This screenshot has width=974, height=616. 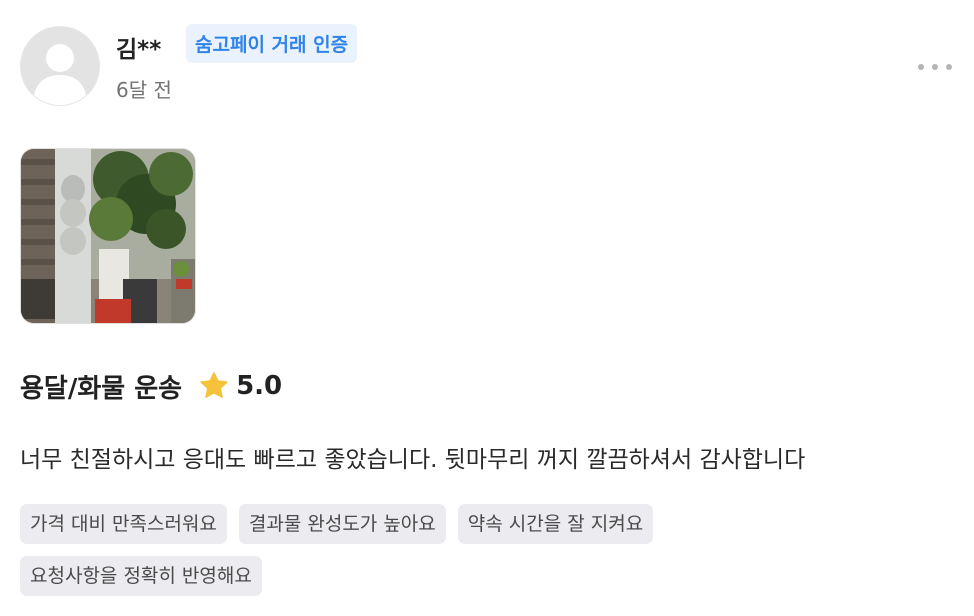 I want to click on user-placeholder-icon, so click(x=60, y=66).